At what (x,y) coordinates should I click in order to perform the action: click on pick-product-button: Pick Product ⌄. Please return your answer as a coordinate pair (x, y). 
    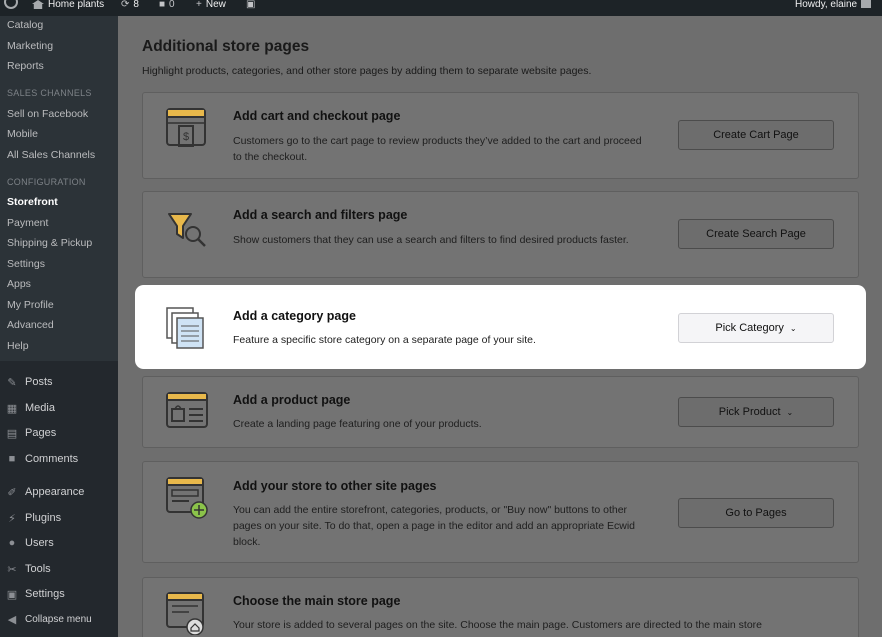
    Looking at the image, I should click on (756, 412).